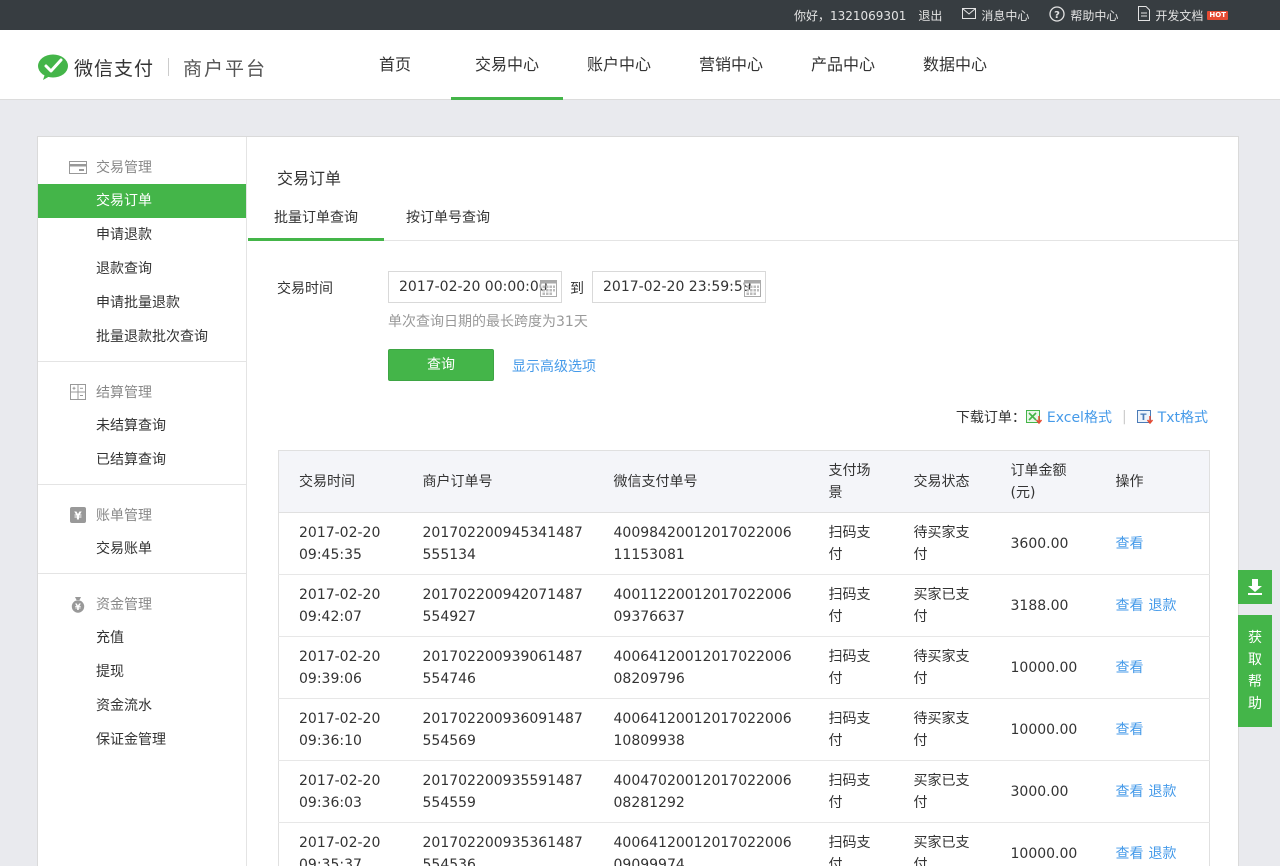  What do you see at coordinates (640, 15) in the screenshot?
I see `top-bar: 你好，1321069301 退出 消息中心 ? 帮助中心 开发文档 HOT` at bounding box center [640, 15].